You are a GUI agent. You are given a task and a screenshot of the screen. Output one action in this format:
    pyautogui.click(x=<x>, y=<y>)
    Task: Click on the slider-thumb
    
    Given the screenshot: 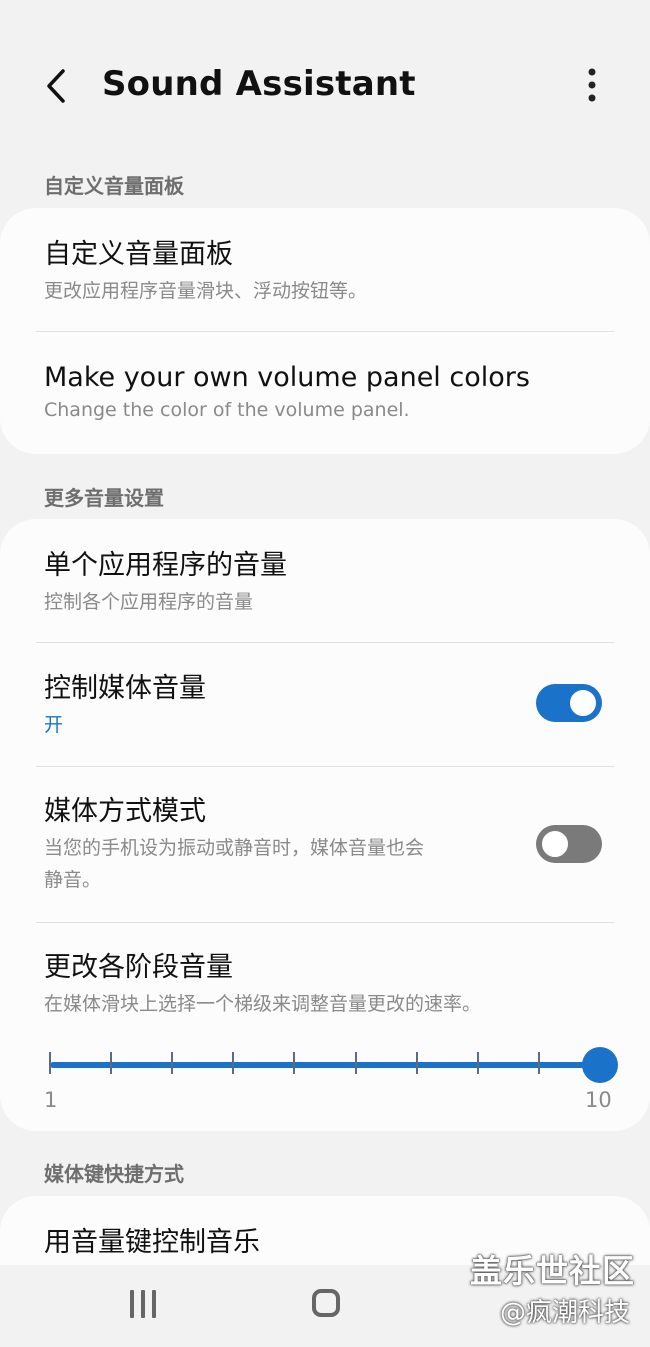 What is the action you would take?
    pyautogui.click(x=600, y=1065)
    